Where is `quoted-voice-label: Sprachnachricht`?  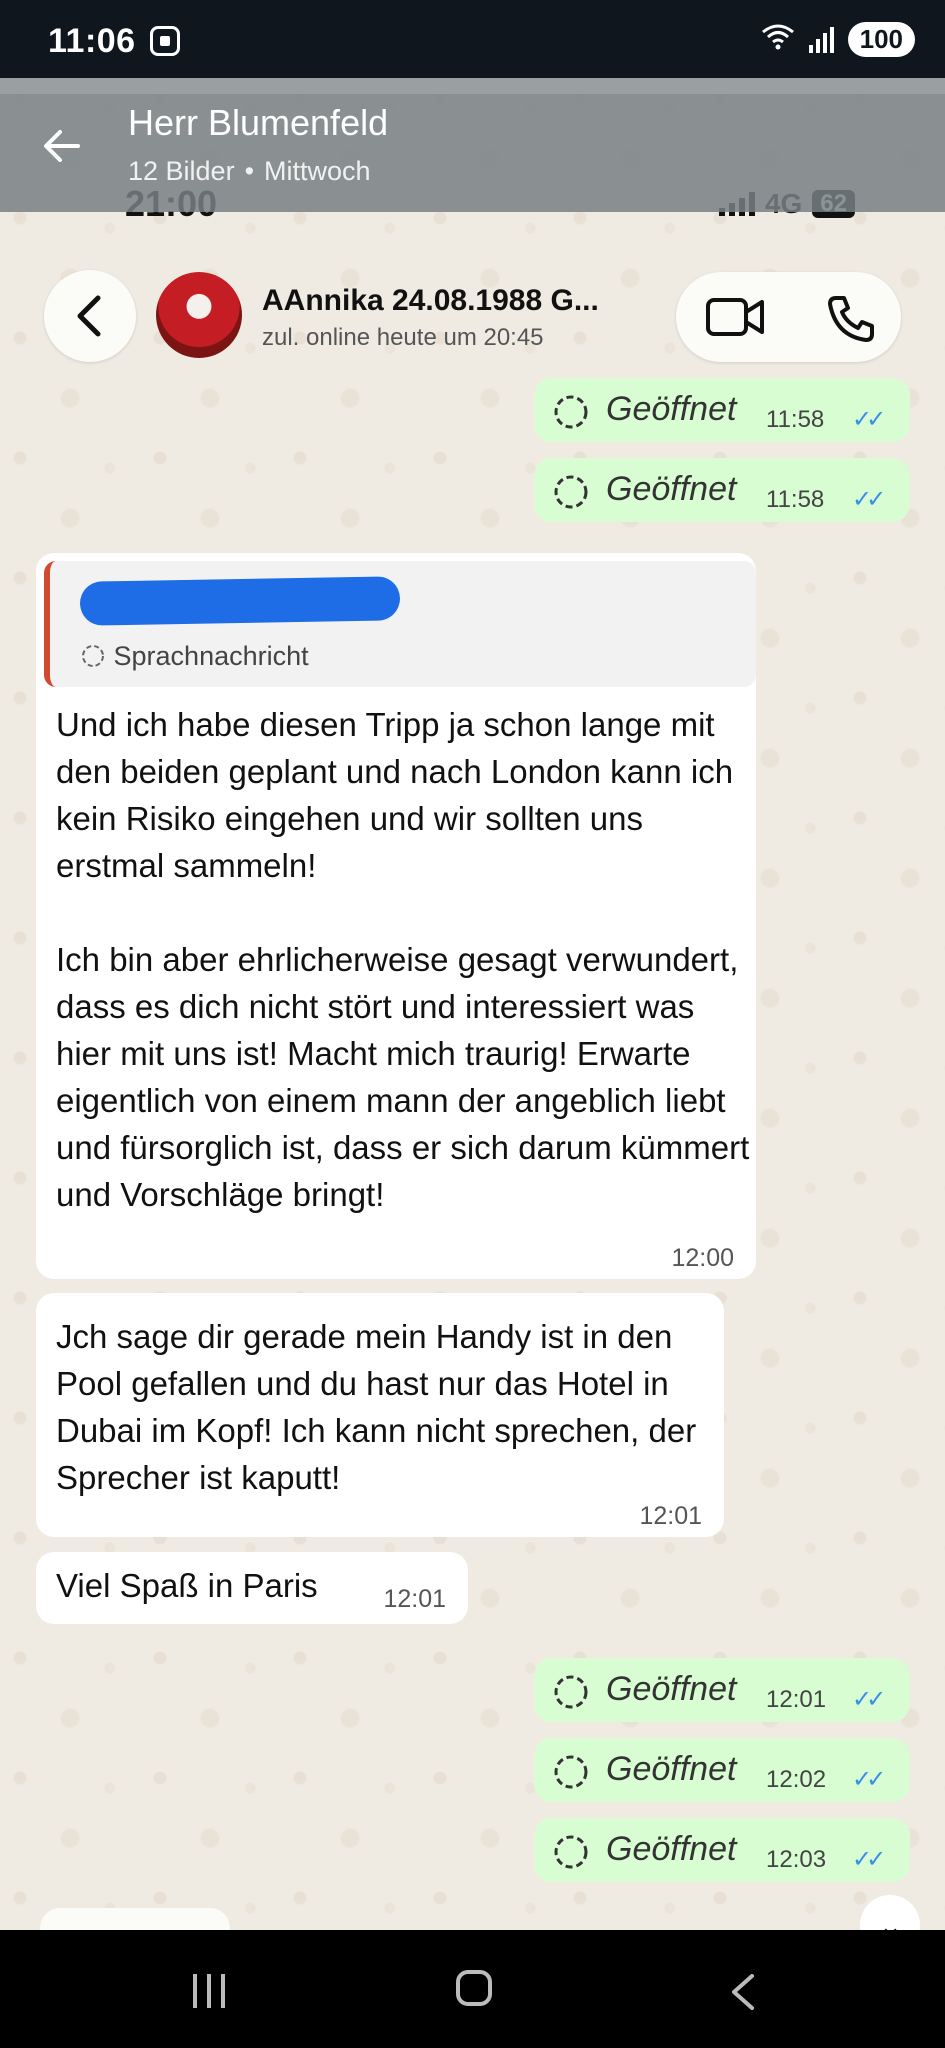
quoted-voice-label: Sprachnachricht is located at coordinates (194, 656).